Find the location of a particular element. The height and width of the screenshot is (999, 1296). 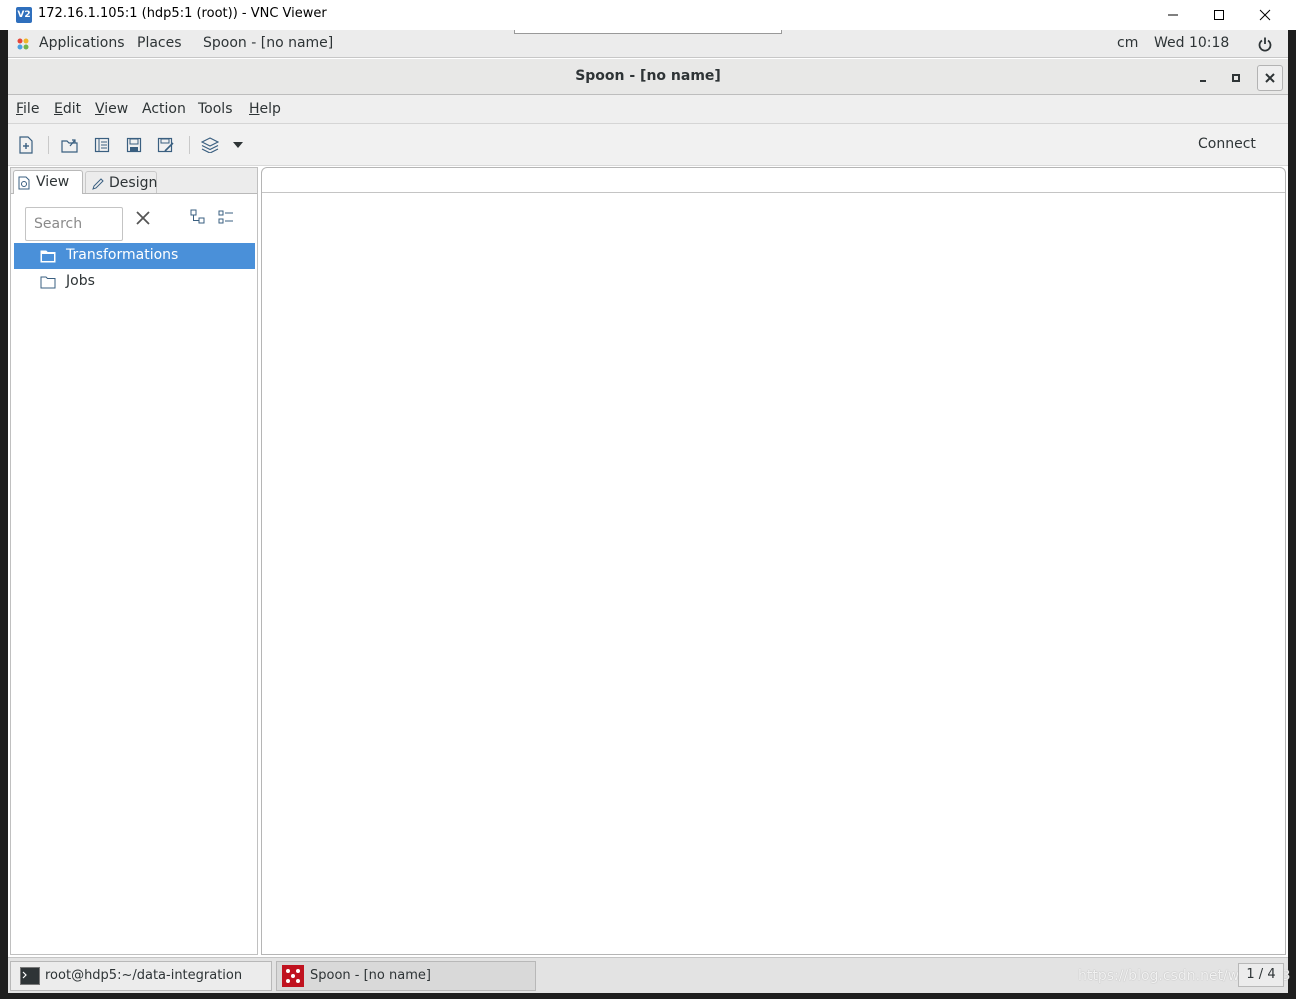

vnc-frame-bottom is located at coordinates (648, 996).